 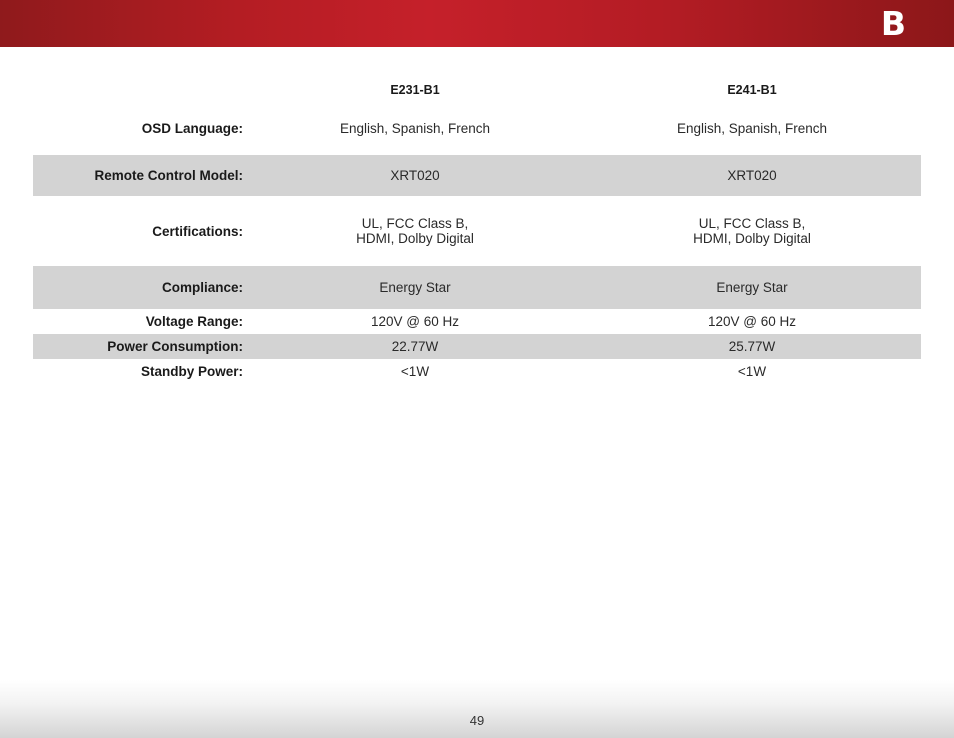 What do you see at coordinates (752, 90) in the screenshot?
I see `column-header-e241: E241-B1` at bounding box center [752, 90].